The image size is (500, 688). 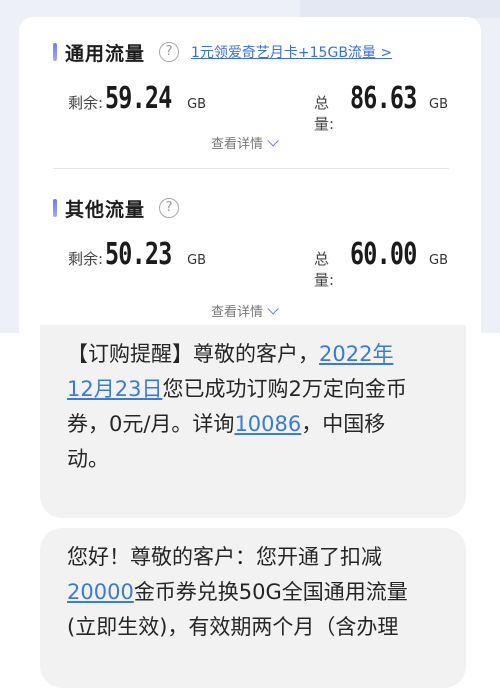 What do you see at coordinates (151, 424) in the screenshot?
I see `message-text: 券，0元/月。详询` at bounding box center [151, 424].